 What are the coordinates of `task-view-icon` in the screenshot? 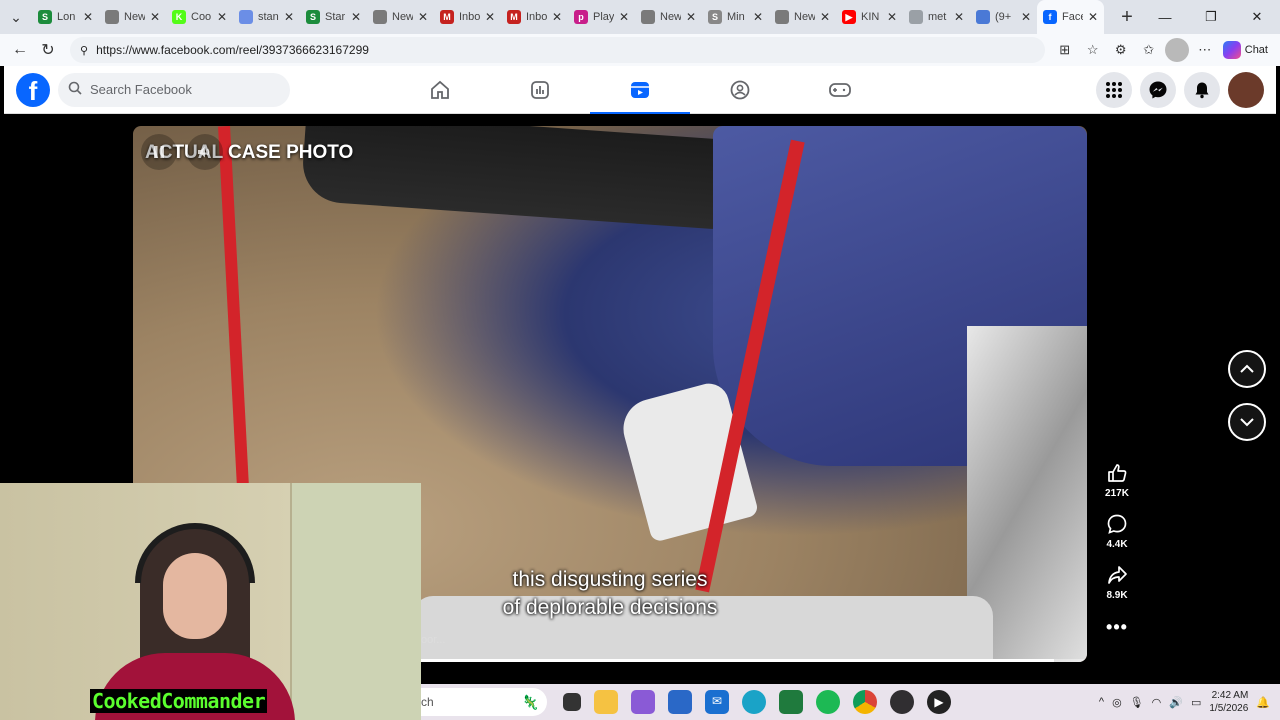 It's located at (572, 702).